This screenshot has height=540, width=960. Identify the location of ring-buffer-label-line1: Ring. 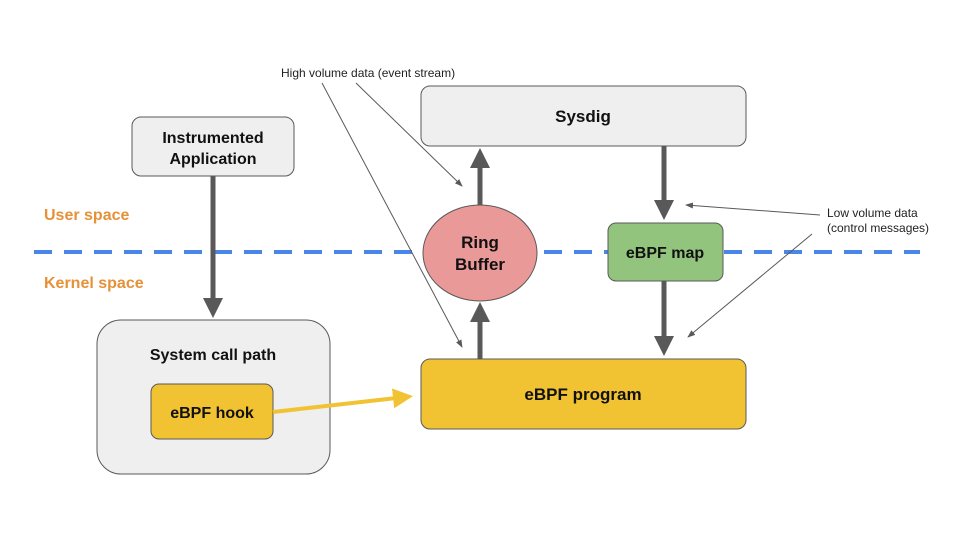
(480, 242).